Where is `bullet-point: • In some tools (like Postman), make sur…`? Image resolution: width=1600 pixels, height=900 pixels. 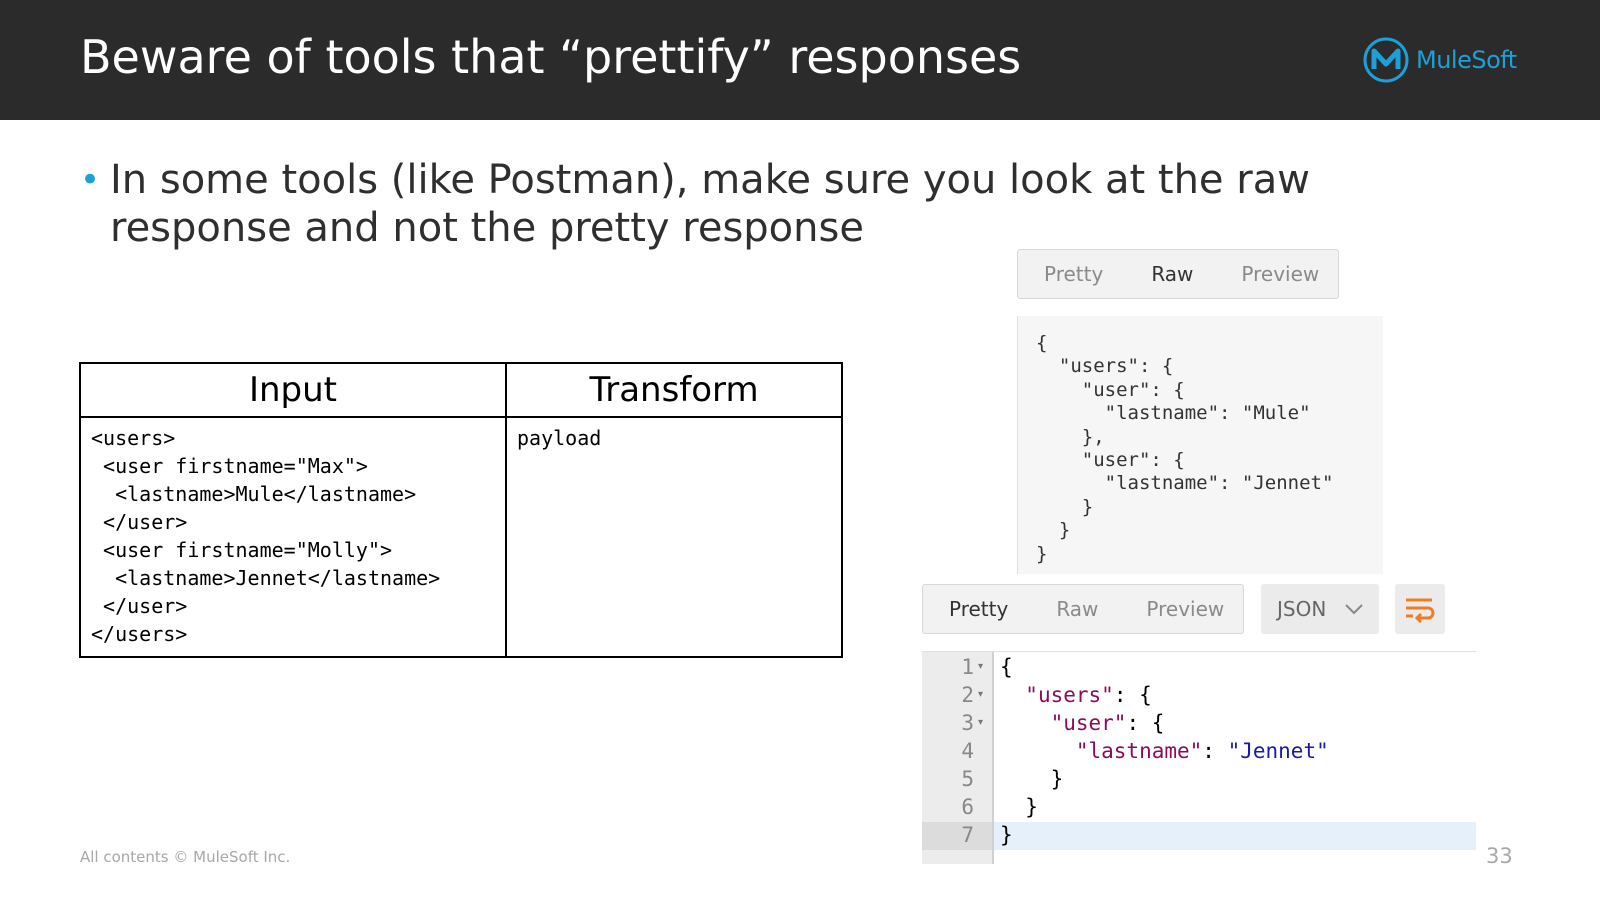 bullet-point: • In some tools (like Postman), make sur… is located at coordinates (730, 204).